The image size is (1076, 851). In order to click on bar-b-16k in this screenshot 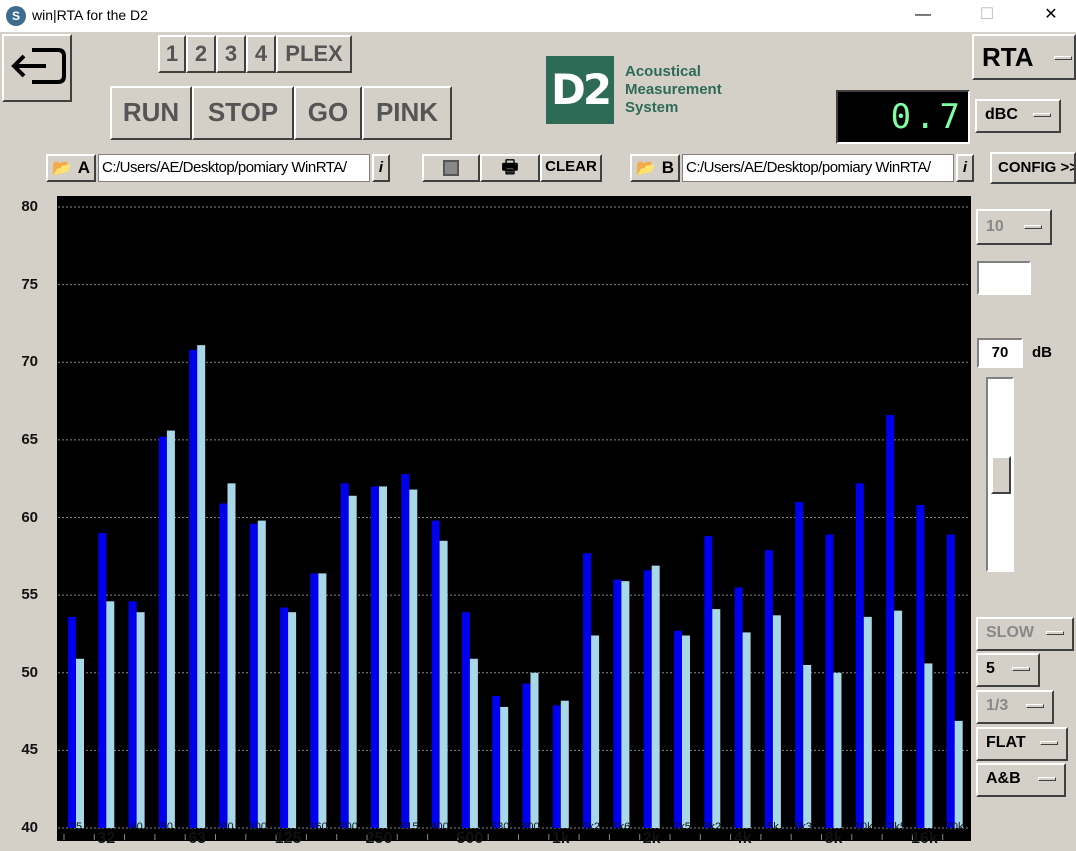, I will do `click(928, 745)`.